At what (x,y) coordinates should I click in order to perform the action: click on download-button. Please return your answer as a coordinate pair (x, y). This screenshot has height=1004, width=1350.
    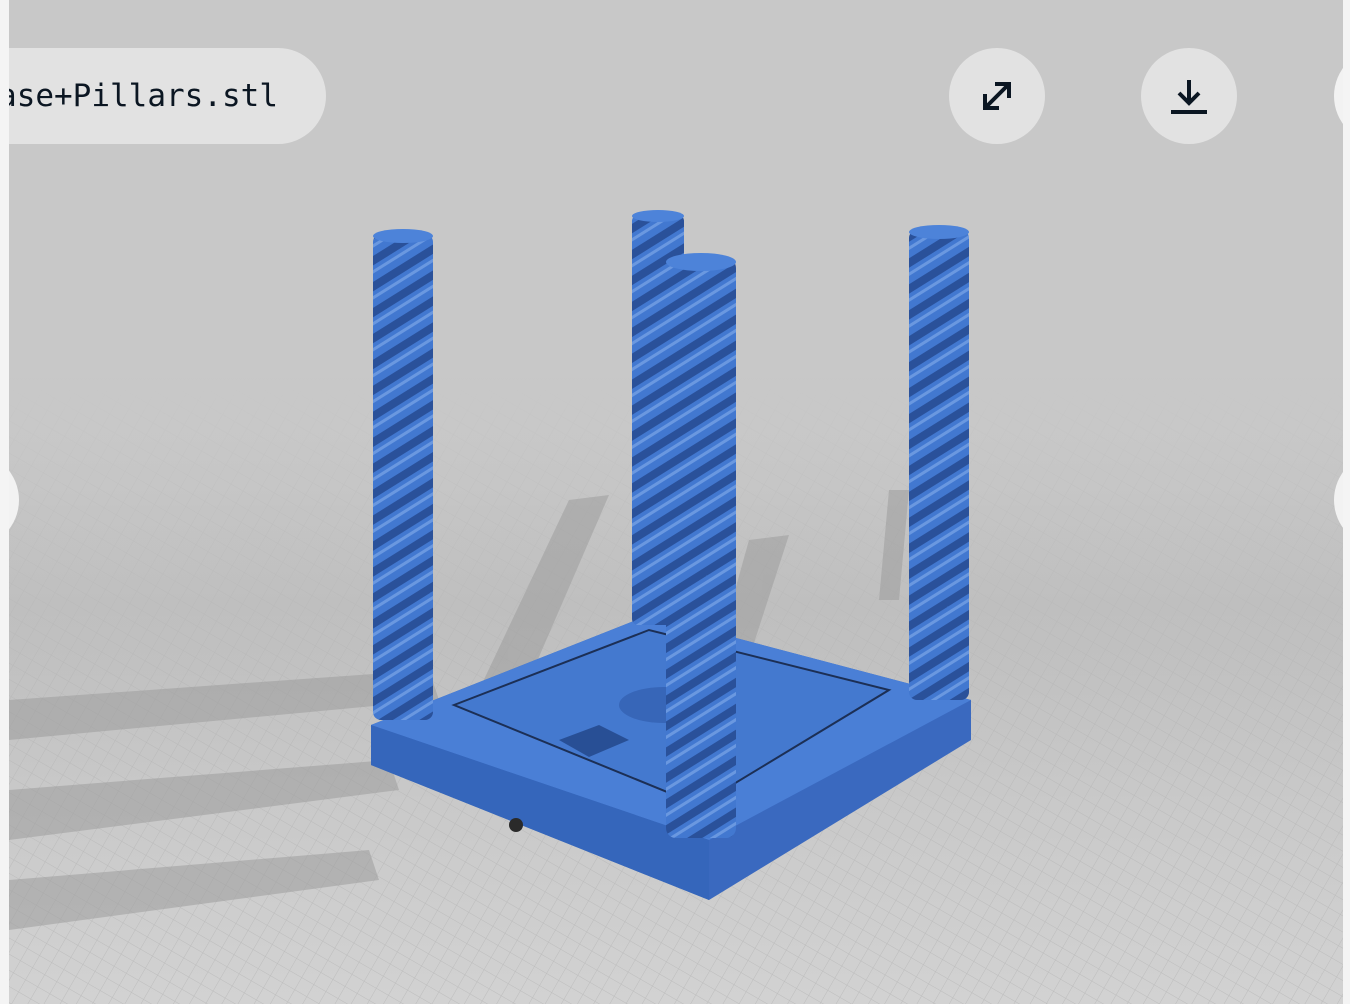
    Looking at the image, I should click on (1189, 96).